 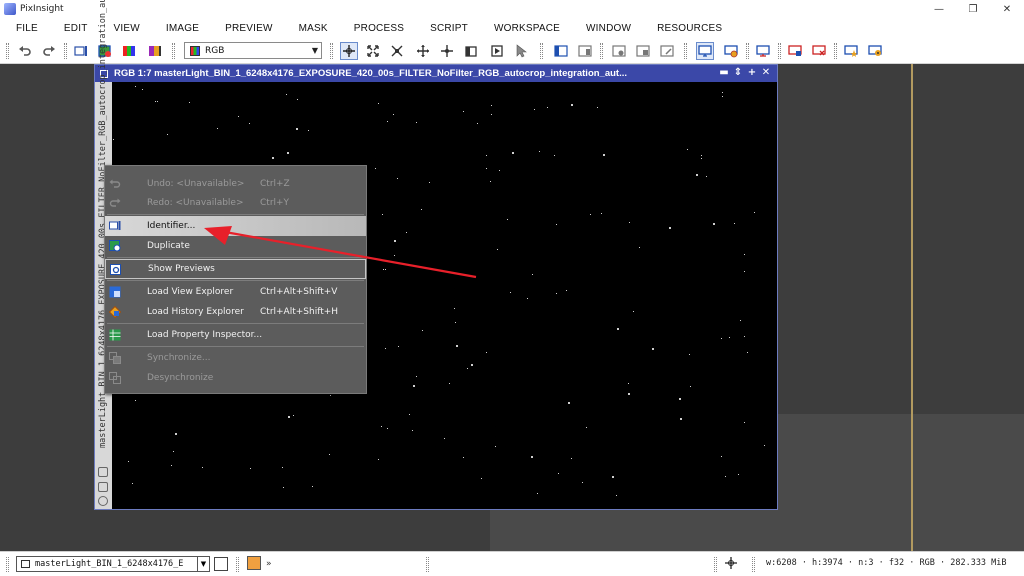 I want to click on more-tools-button: », so click(x=269, y=564).